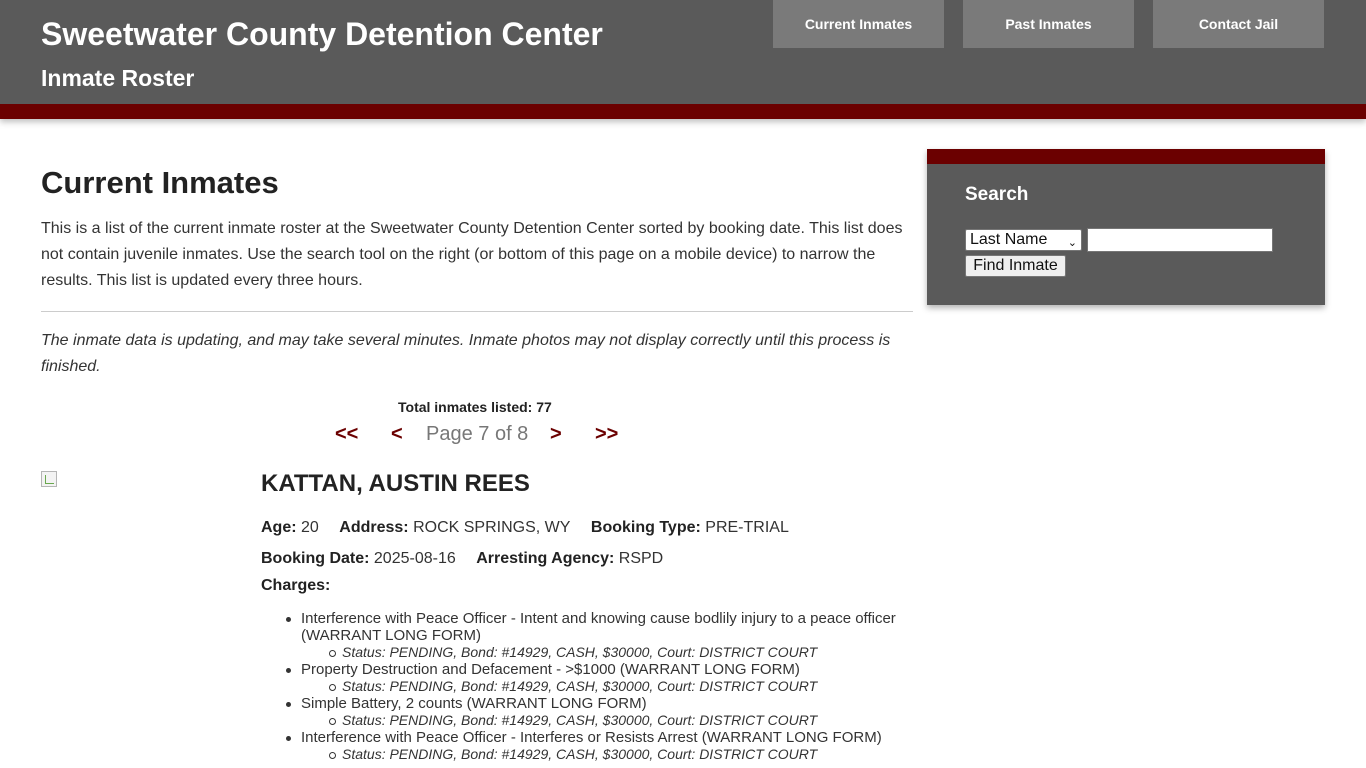 This screenshot has height=768, width=1366. What do you see at coordinates (858, 24) in the screenshot?
I see `nav-current-inmates-button: Current Inmates` at bounding box center [858, 24].